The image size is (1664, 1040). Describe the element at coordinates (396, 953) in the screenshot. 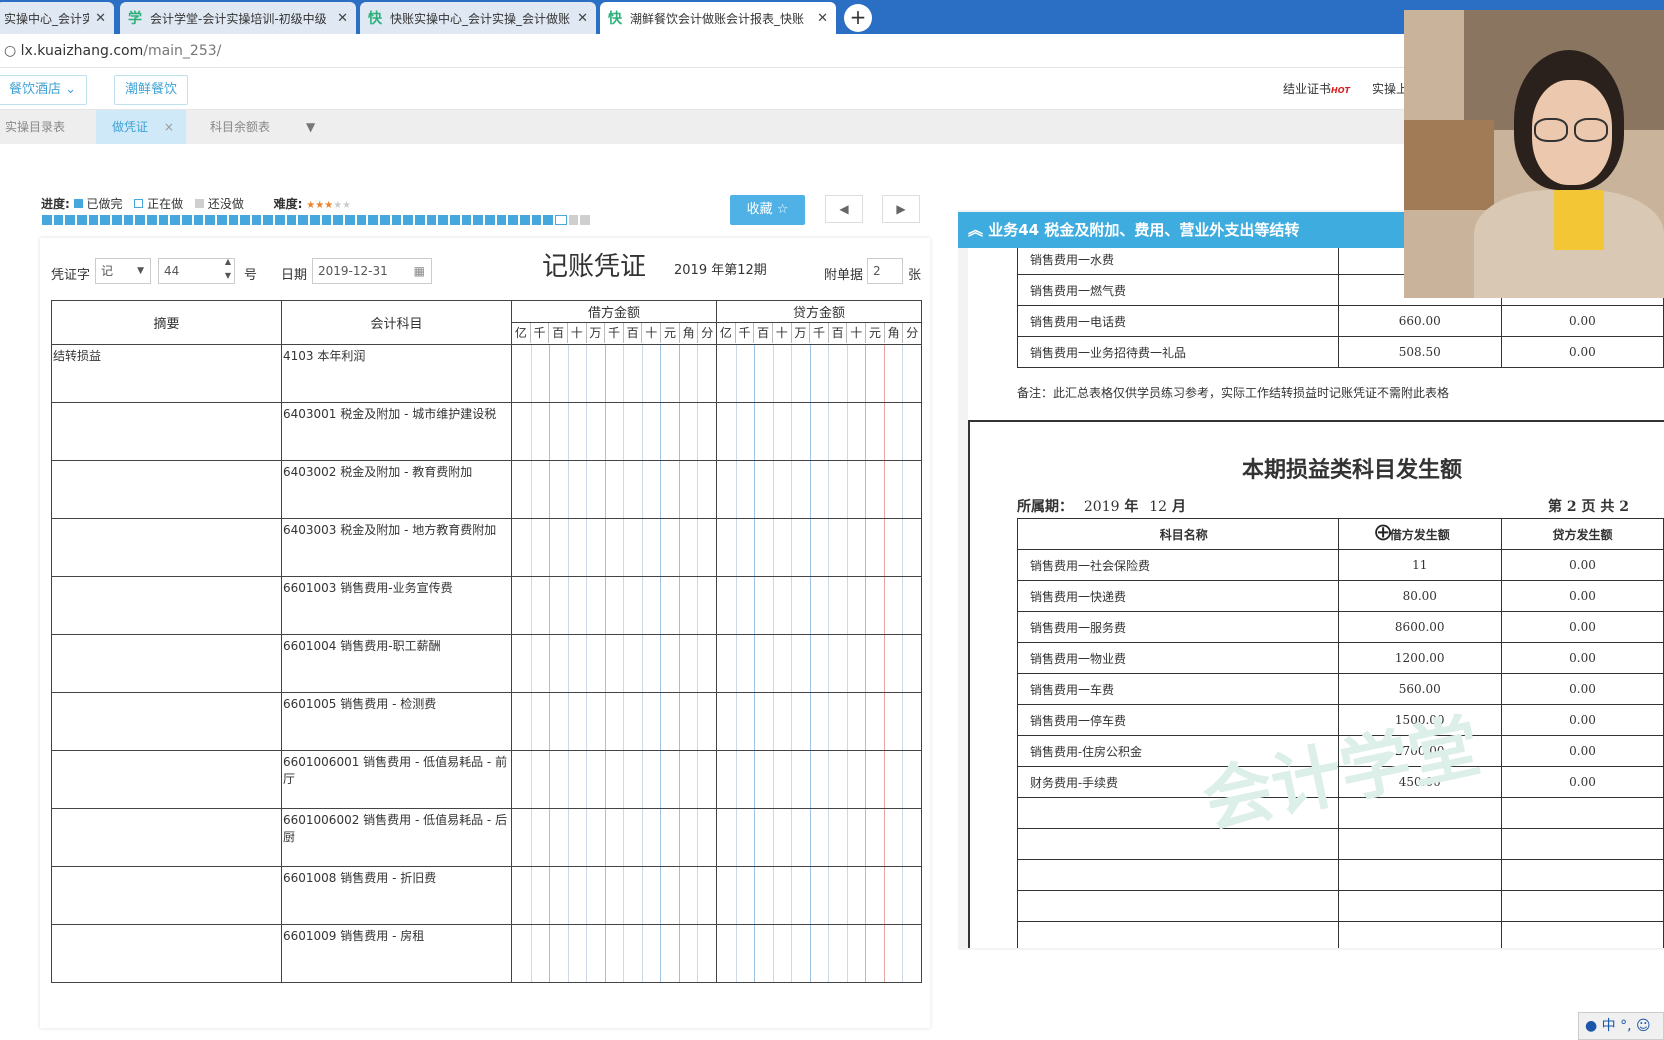

I see `account-cell: 6601009 销售费用 - 房租` at that location.